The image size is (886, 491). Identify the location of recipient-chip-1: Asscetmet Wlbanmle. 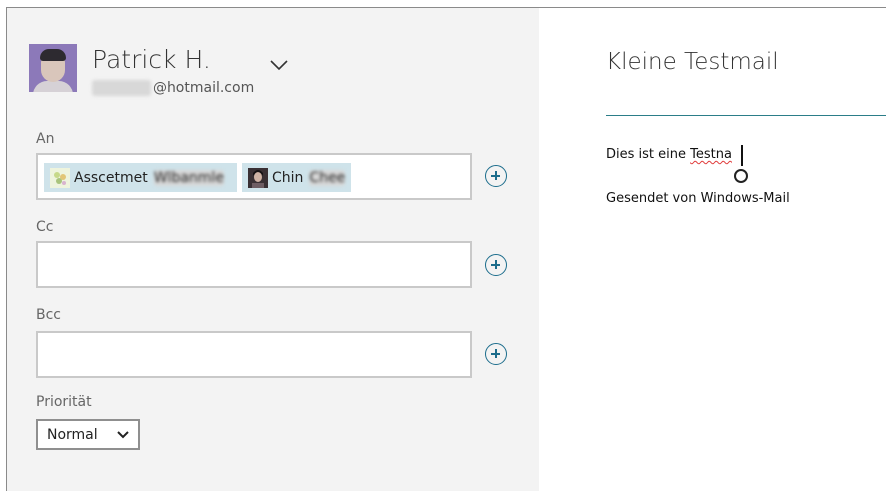
(140, 177).